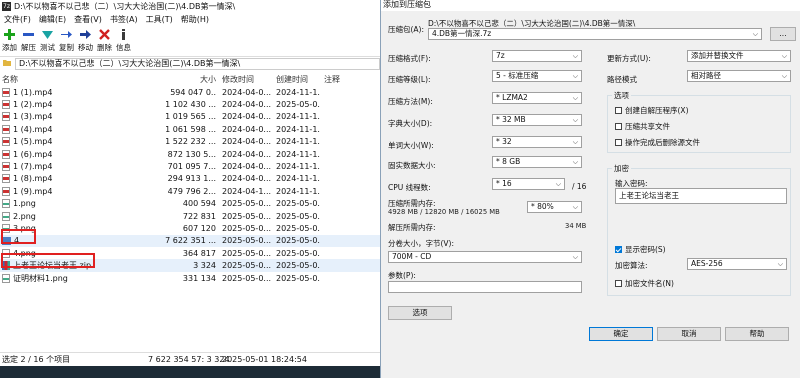 Image resolution: width=800 pixels, height=378 pixels. I want to click on status-date: 2025-05-01 18:24:54, so click(264, 359).